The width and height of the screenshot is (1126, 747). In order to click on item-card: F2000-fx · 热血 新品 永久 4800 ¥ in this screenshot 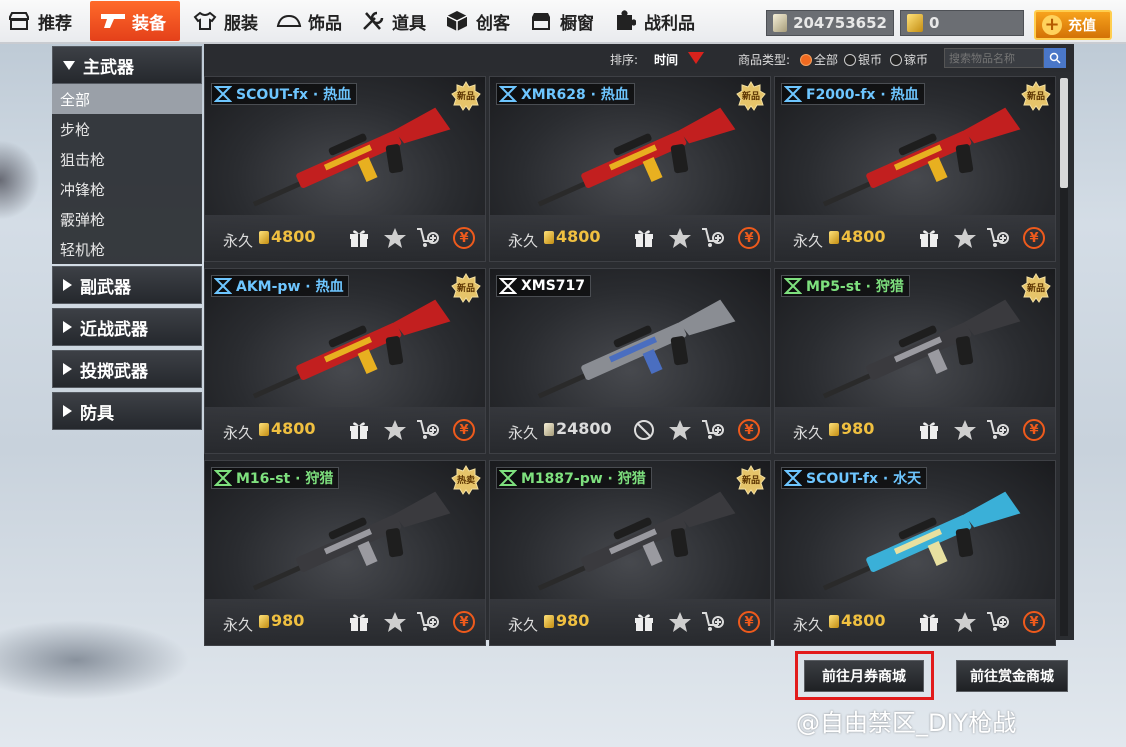, I will do `click(915, 169)`.